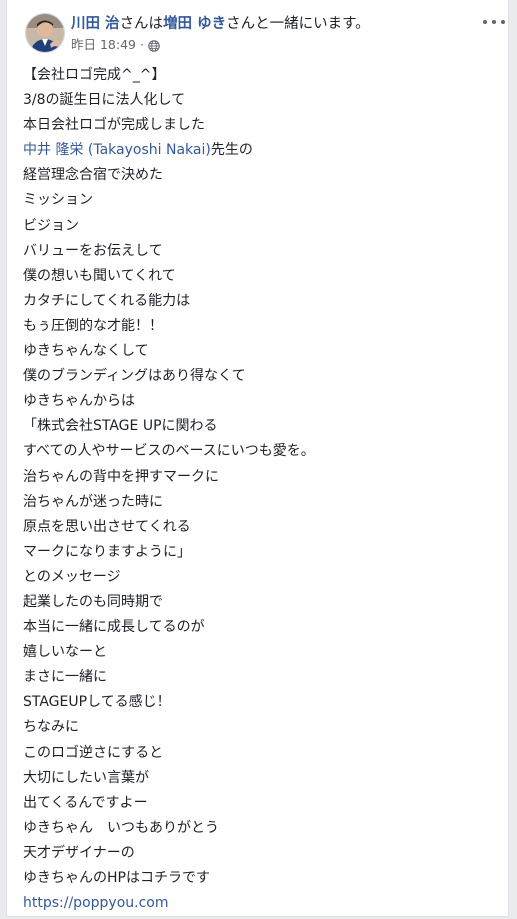  What do you see at coordinates (93, 501) in the screenshot?
I see `post-line: 治ちゃんが迷った時に` at bounding box center [93, 501].